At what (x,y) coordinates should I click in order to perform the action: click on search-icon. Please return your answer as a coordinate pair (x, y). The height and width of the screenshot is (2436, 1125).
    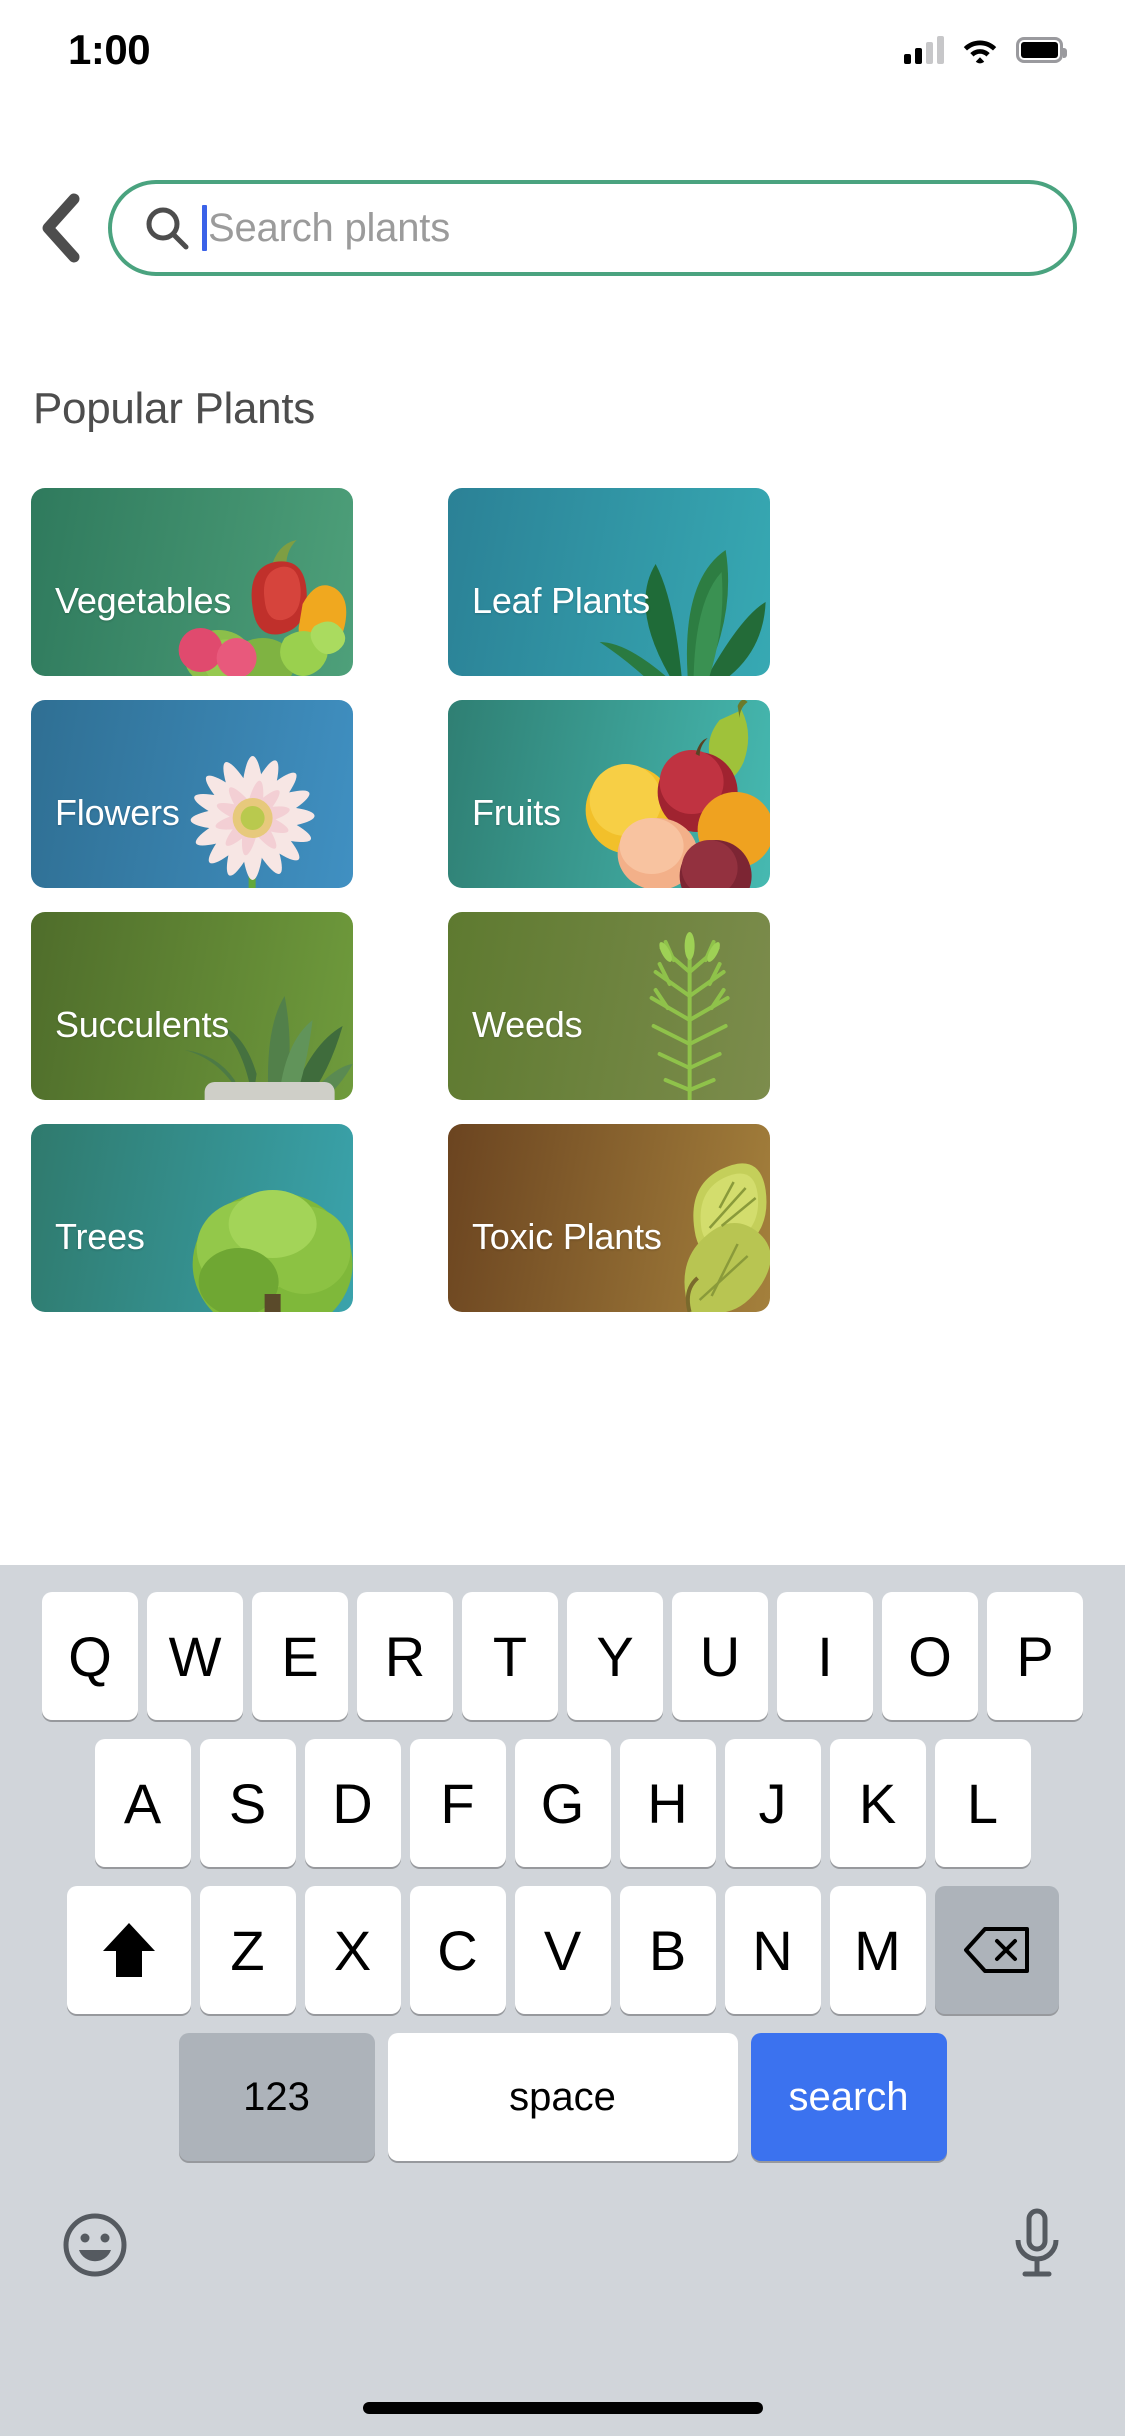
    Looking at the image, I should click on (167, 228).